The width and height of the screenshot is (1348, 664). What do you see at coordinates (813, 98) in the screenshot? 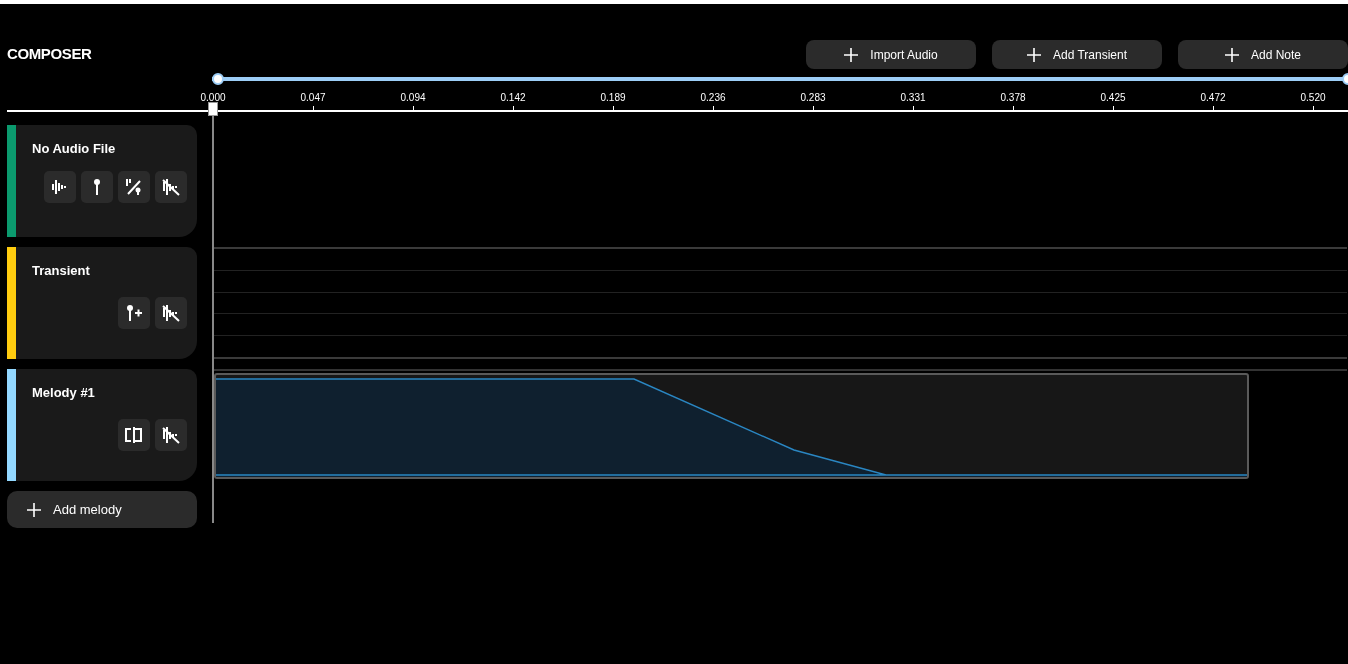
I see `time-label: 0.283` at bounding box center [813, 98].